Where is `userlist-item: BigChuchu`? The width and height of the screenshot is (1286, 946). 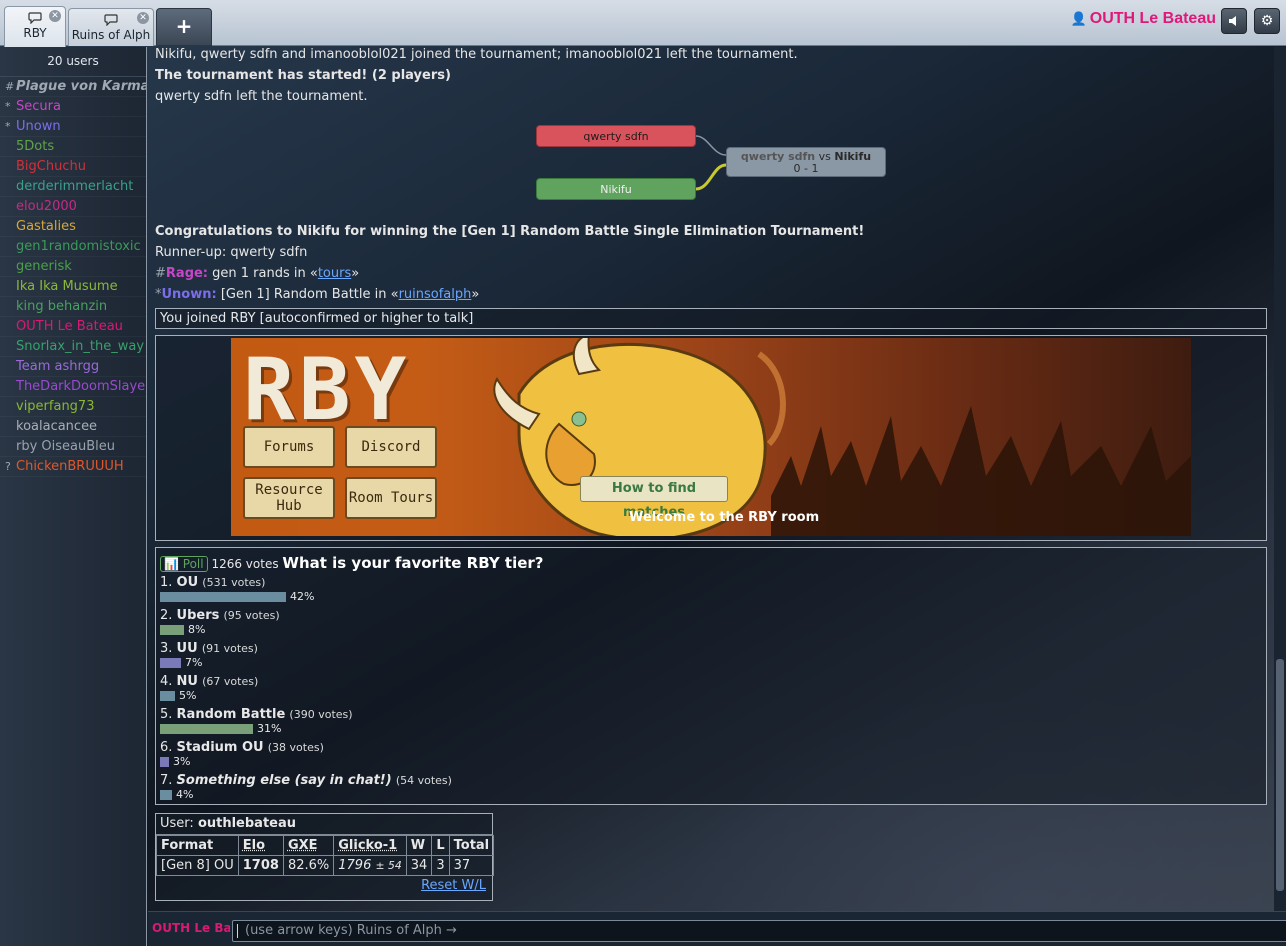
userlist-item: BigChuchu is located at coordinates (73, 167).